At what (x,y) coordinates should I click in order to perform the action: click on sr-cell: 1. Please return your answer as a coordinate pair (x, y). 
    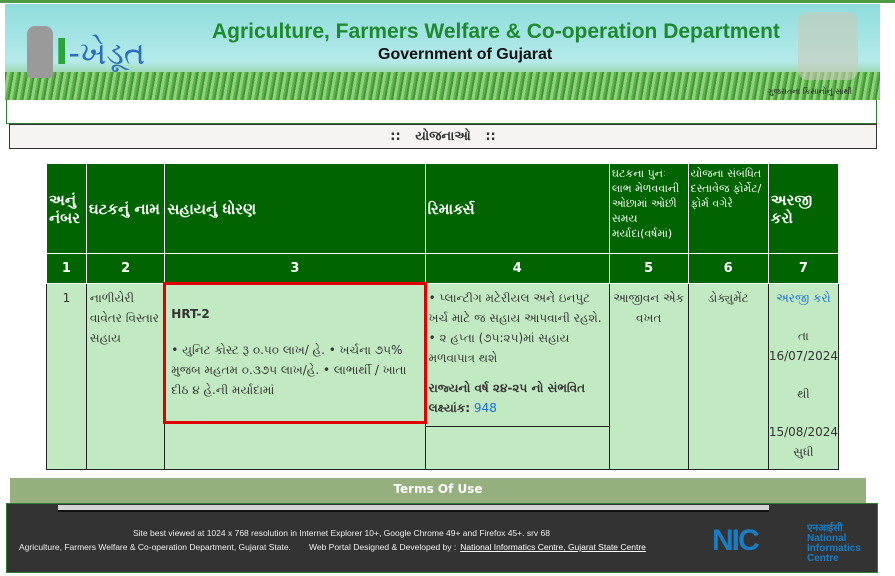
    Looking at the image, I should click on (66, 376).